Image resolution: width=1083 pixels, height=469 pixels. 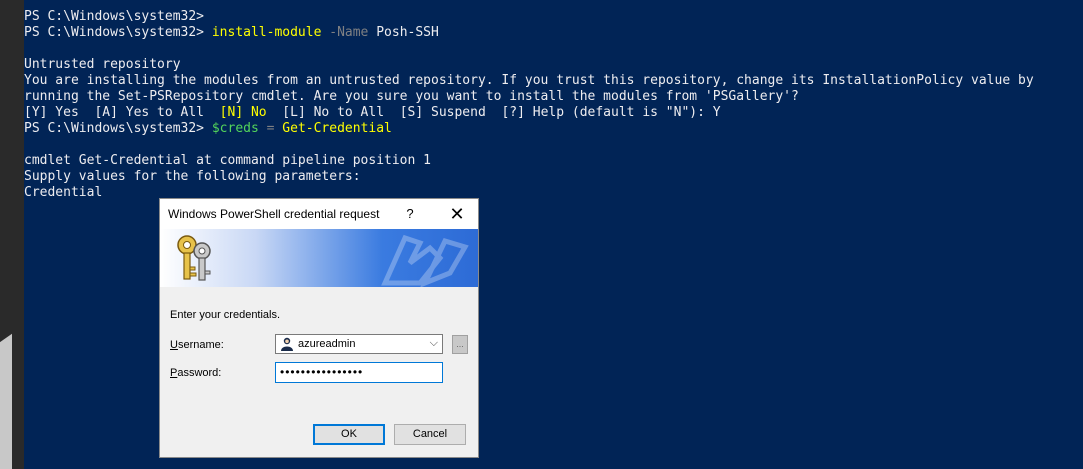 What do you see at coordinates (349, 434) in the screenshot?
I see `ok-button: OK` at bounding box center [349, 434].